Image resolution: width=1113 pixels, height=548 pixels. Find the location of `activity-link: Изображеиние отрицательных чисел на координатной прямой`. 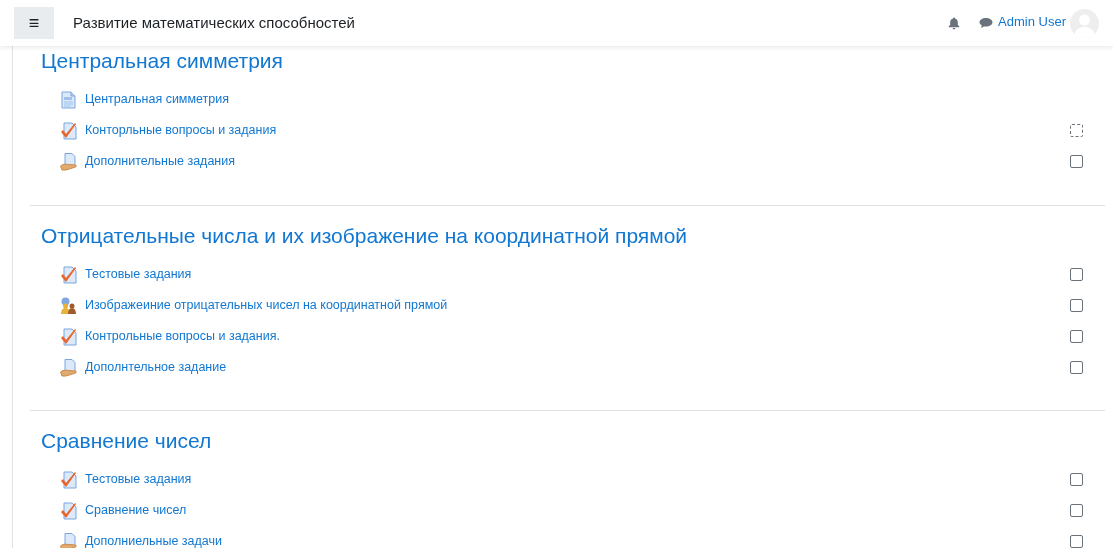

activity-link: Изображеиние отрицательных чисел на координатной прямой is located at coordinates (266, 305).